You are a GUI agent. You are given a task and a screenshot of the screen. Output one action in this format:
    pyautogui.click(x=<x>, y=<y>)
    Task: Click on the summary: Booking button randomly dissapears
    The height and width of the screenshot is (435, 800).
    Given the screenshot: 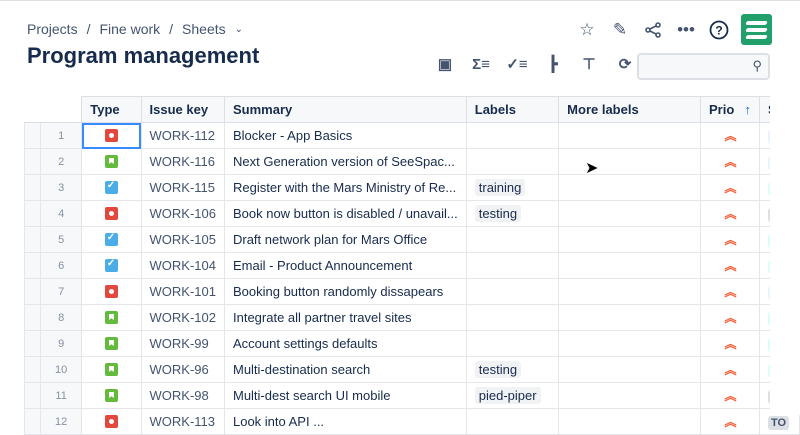 What is the action you would take?
    pyautogui.click(x=345, y=291)
    